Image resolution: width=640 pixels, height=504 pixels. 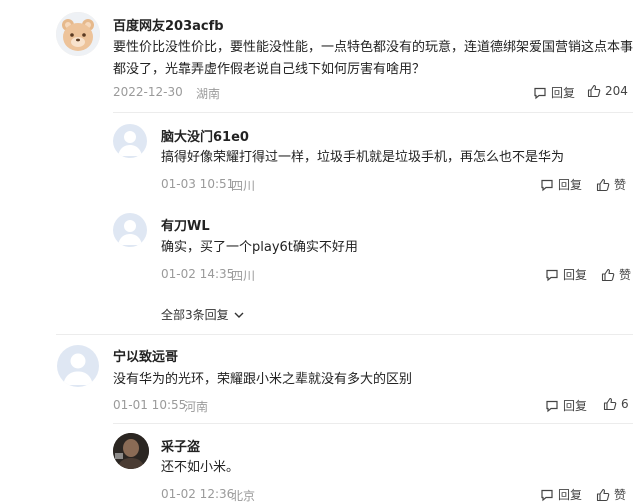 I want to click on chevron-down-icon, so click(x=239, y=315).